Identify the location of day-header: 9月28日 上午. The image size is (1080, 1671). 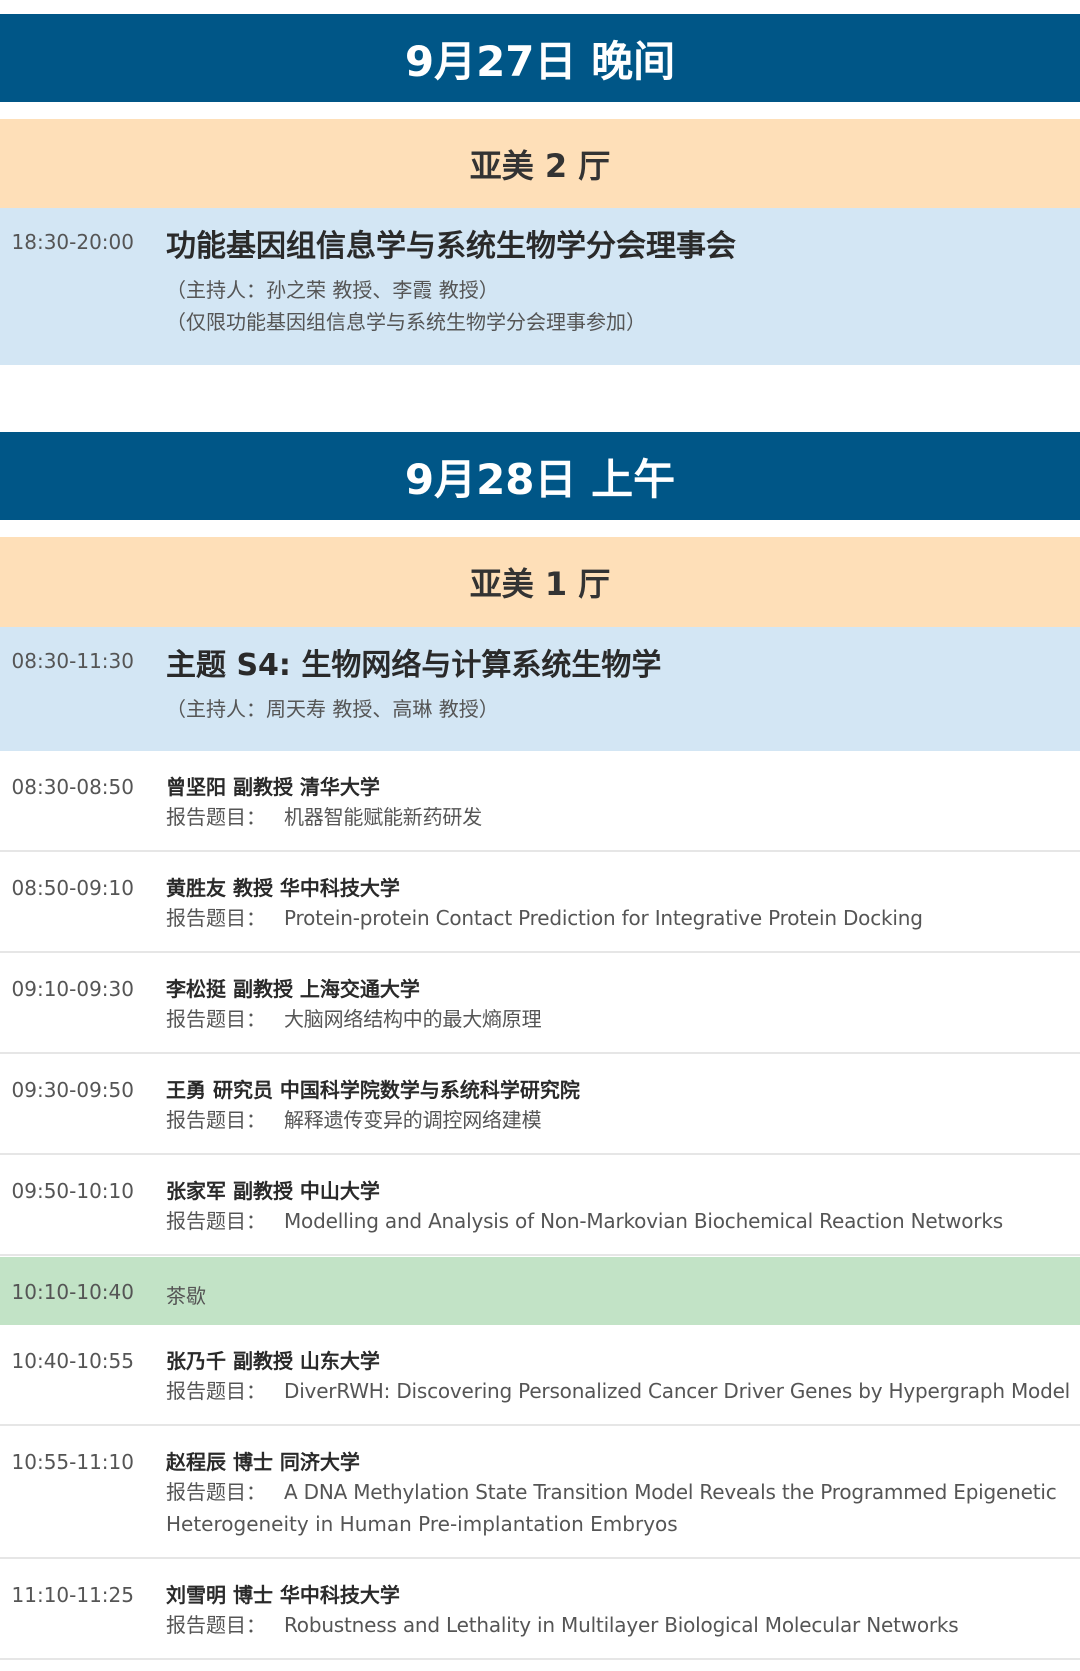
(540, 476).